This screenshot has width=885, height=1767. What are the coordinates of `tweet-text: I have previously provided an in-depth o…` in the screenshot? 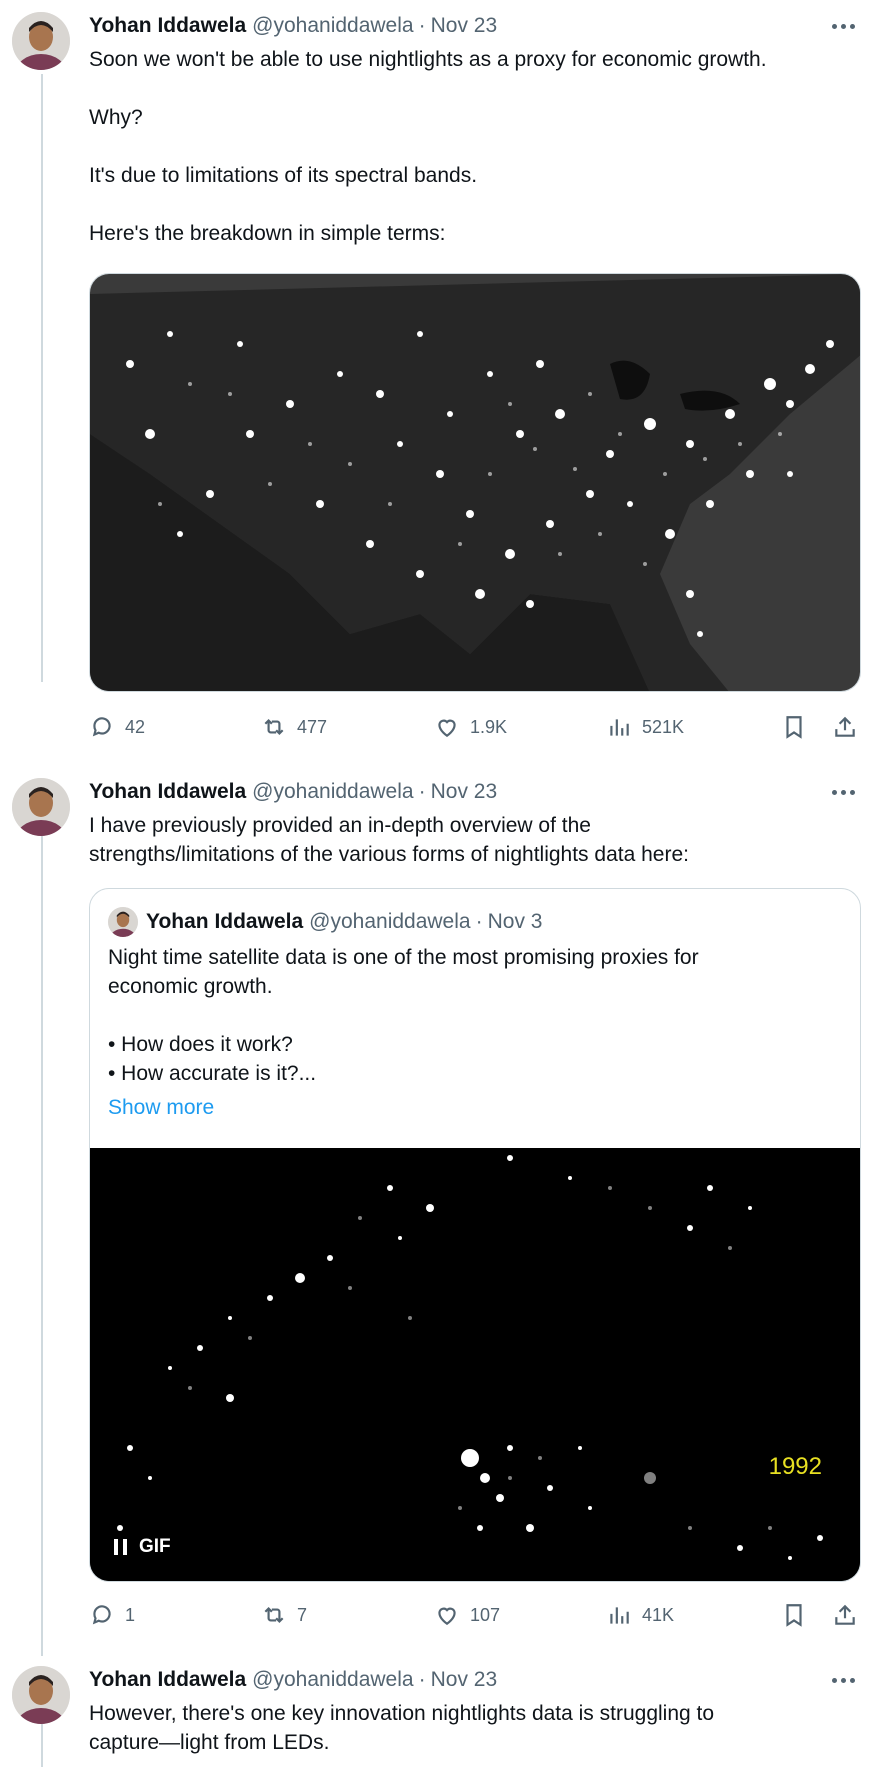 It's located at (389, 840).